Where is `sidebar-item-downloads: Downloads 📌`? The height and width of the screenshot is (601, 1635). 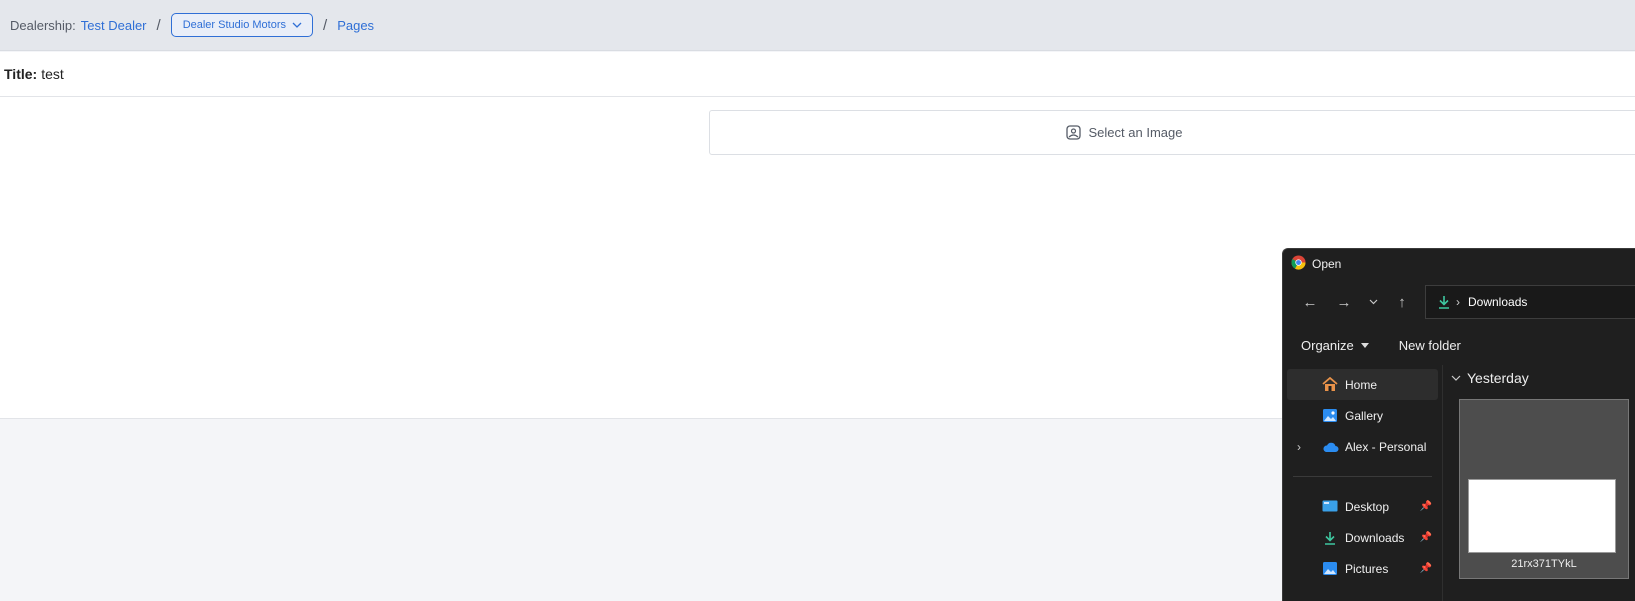 sidebar-item-downloads: Downloads 📌 is located at coordinates (1362, 537).